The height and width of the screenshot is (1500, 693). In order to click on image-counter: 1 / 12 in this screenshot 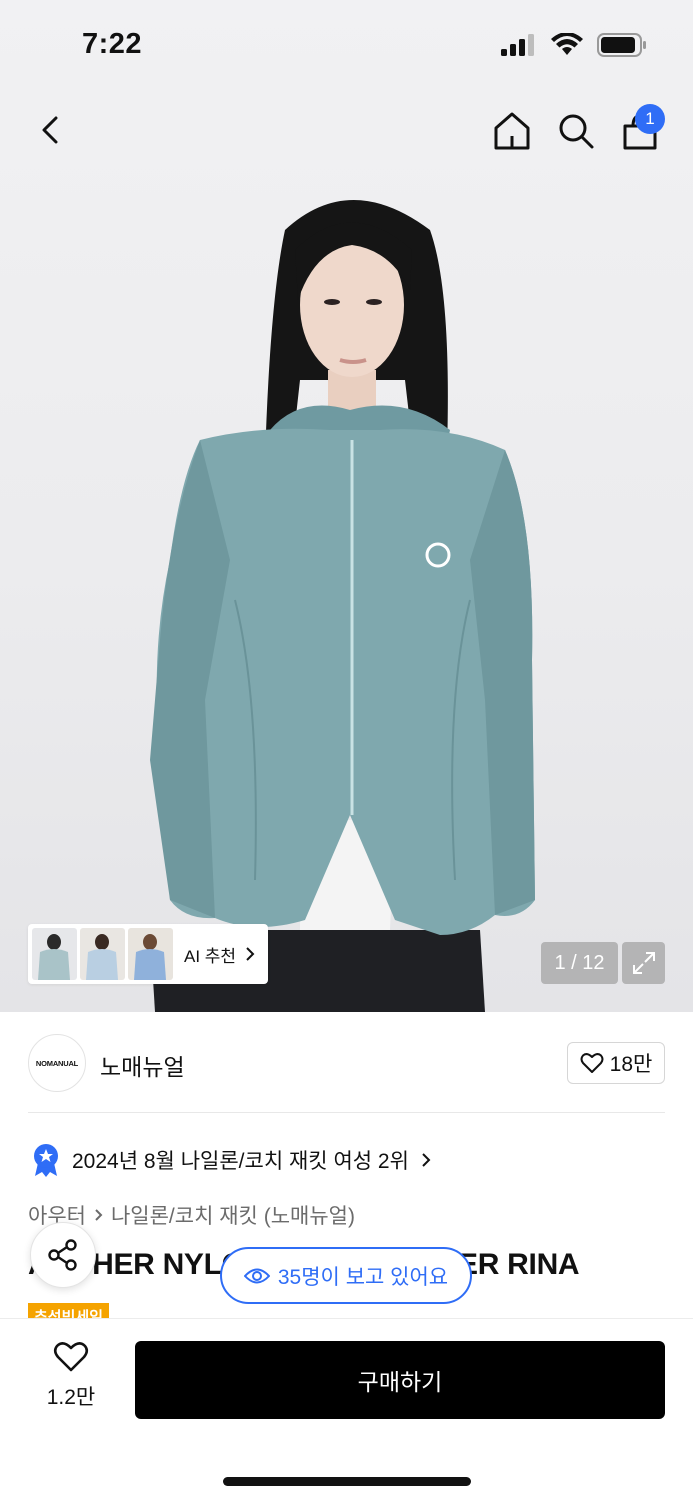, I will do `click(579, 963)`.